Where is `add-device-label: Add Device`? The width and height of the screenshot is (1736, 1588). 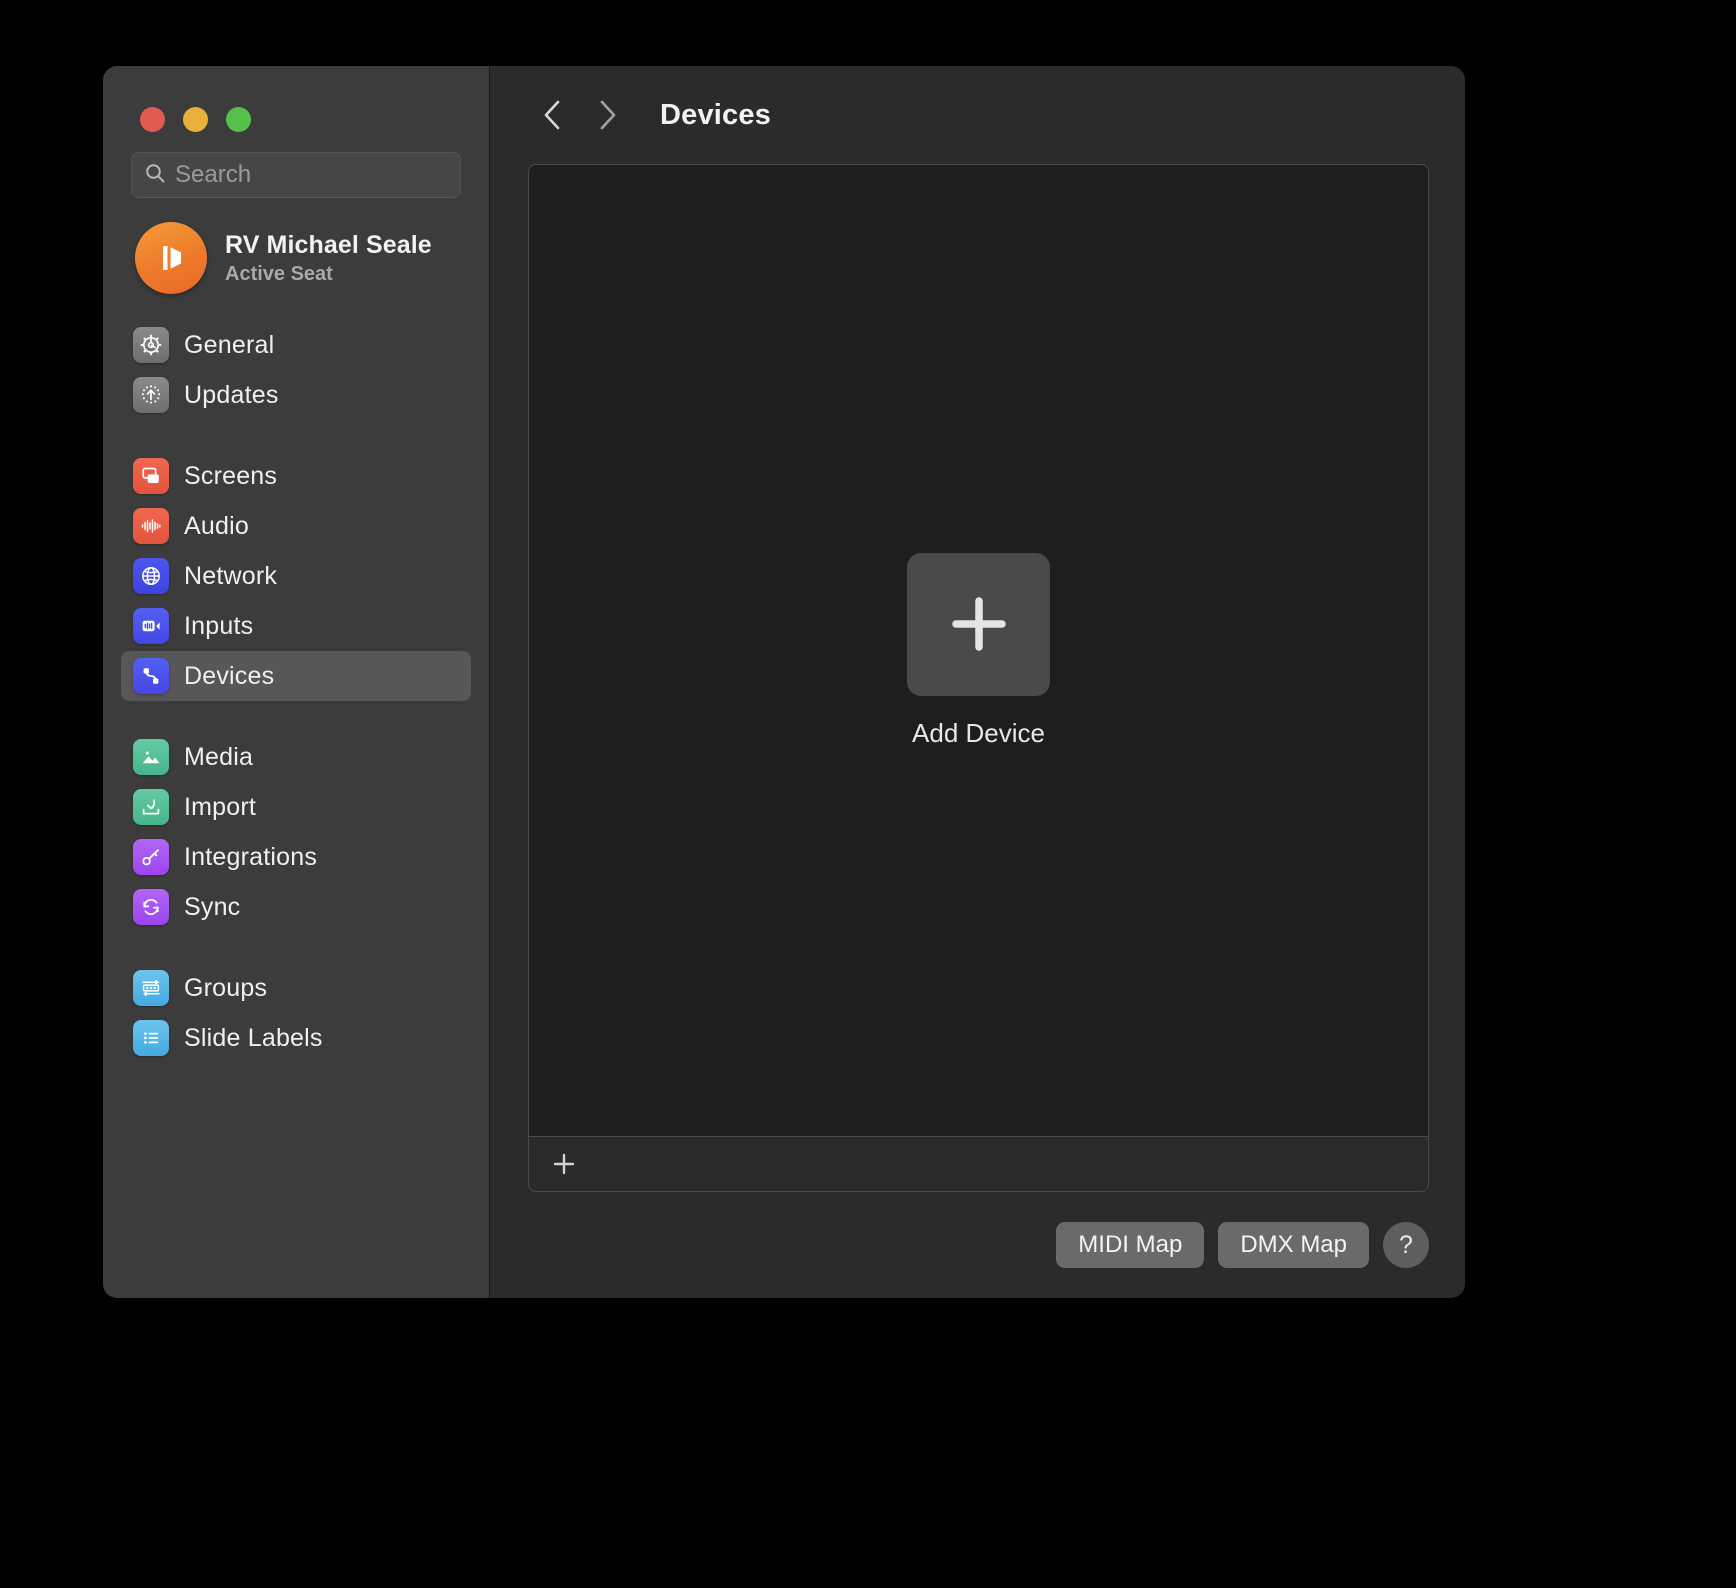
add-device-label: Add Device is located at coordinates (978, 732).